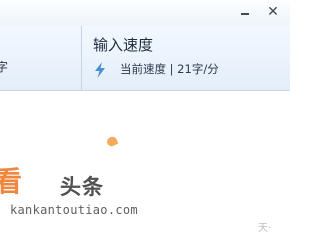 The image size is (320, 243). I want to click on watermark-url: kankantoutiao.com, so click(74, 210).